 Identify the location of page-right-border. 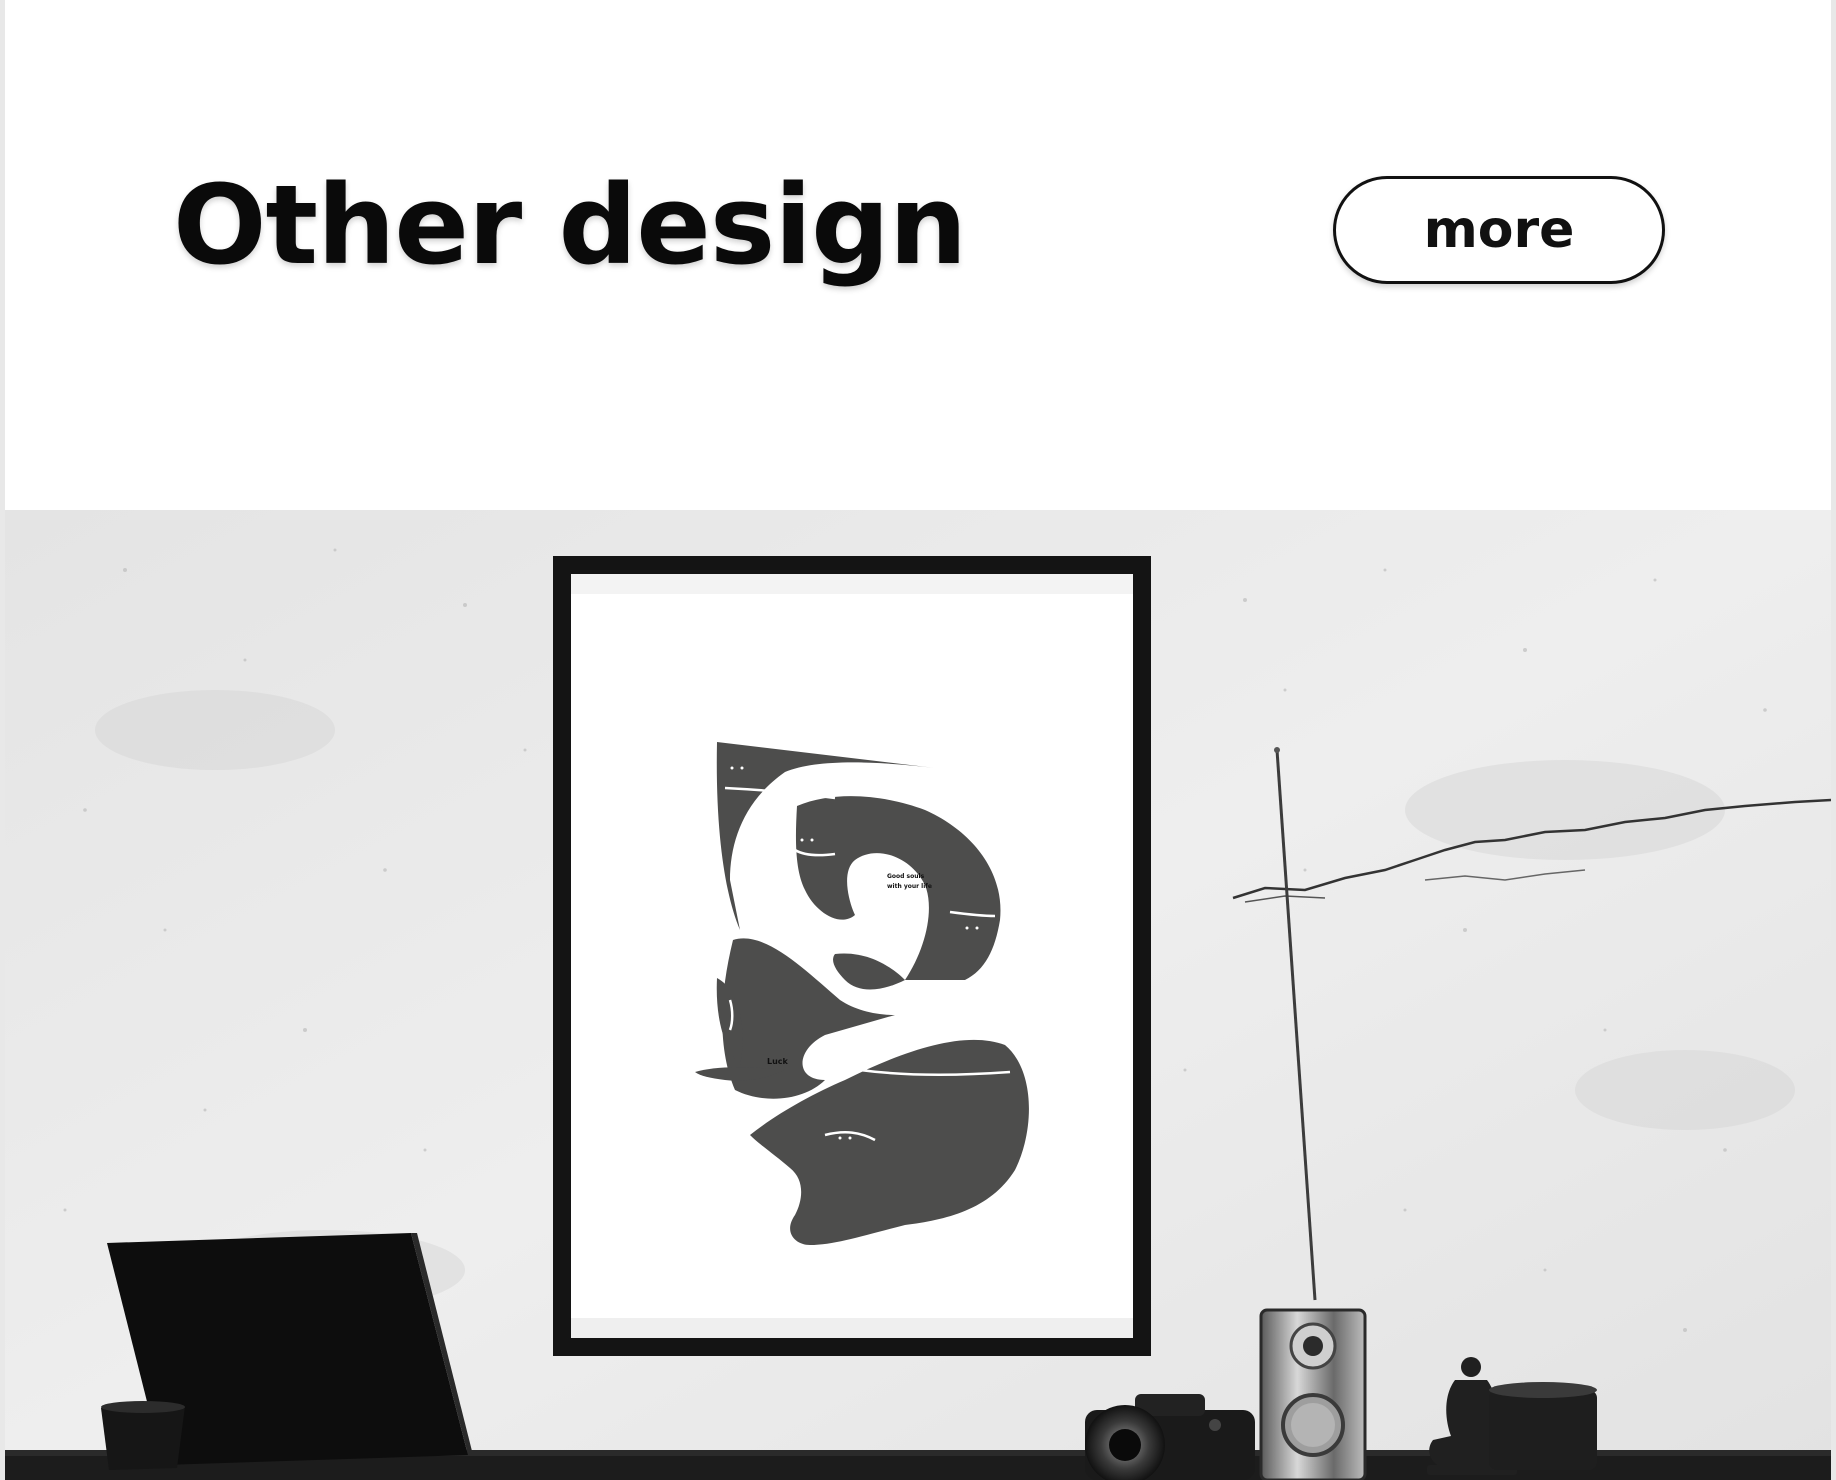
(1833, 740).